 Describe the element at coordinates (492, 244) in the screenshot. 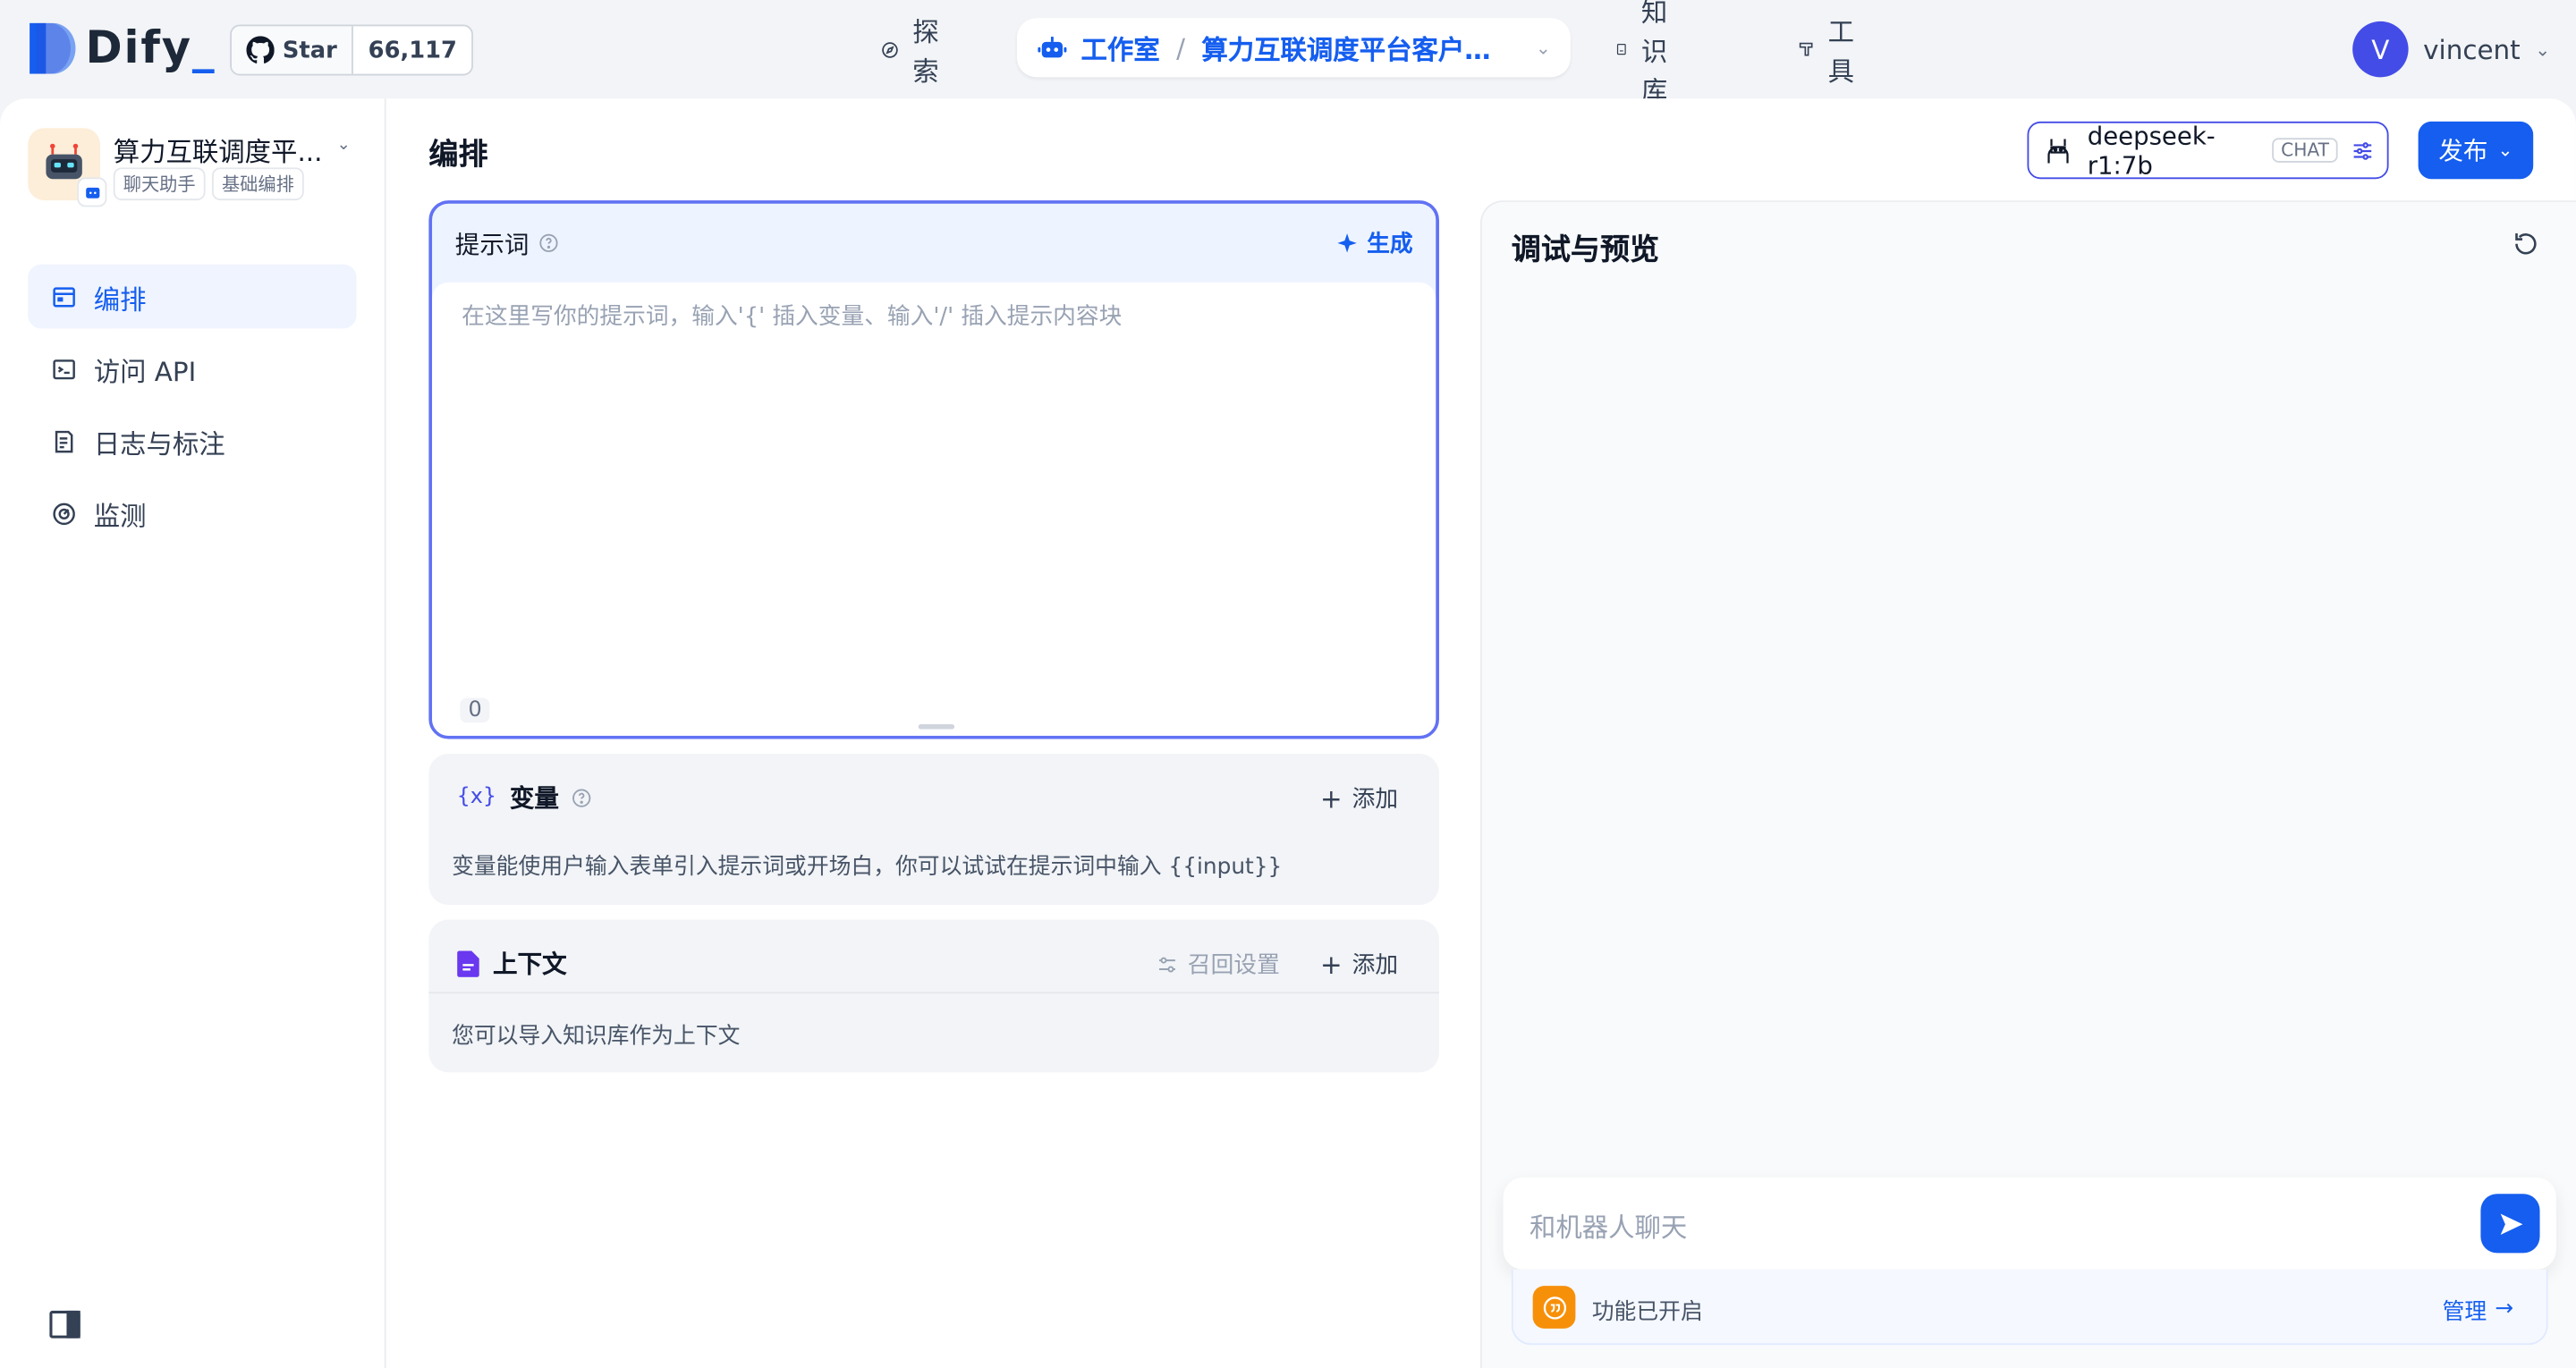

I see `prompt-label: 提示词` at that location.